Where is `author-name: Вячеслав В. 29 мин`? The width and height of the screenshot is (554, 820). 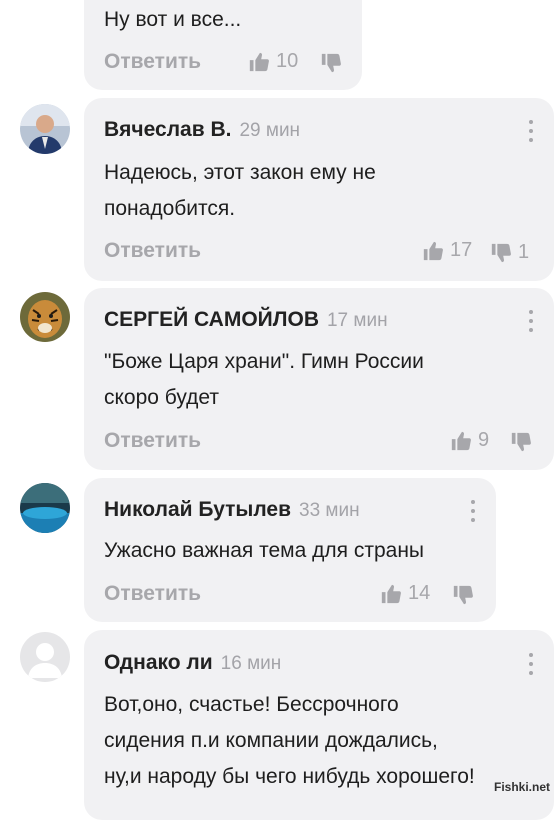 author-name: Вячеслав В. 29 мин is located at coordinates (202, 130).